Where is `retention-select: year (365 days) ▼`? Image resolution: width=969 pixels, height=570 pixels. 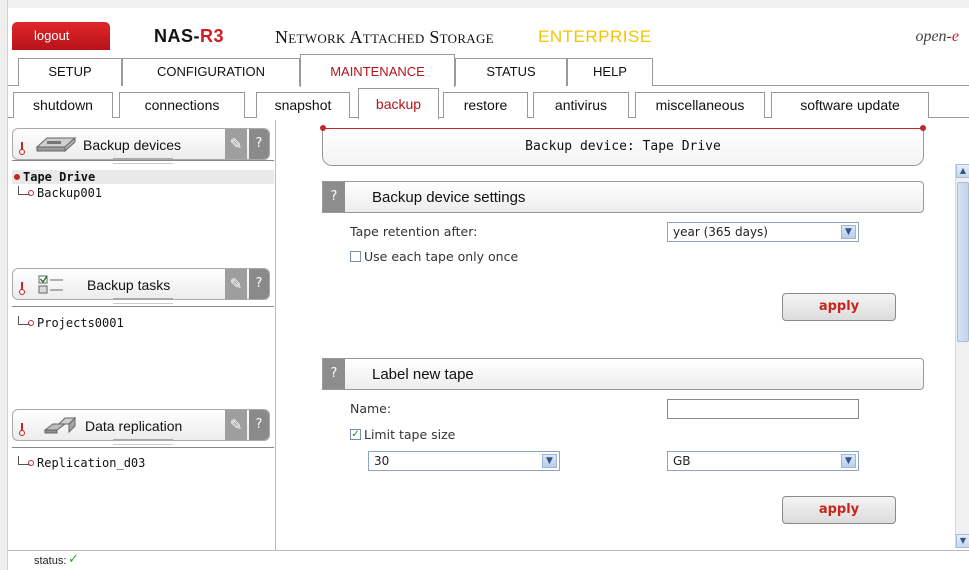 retention-select: year (365 days) ▼ is located at coordinates (763, 232).